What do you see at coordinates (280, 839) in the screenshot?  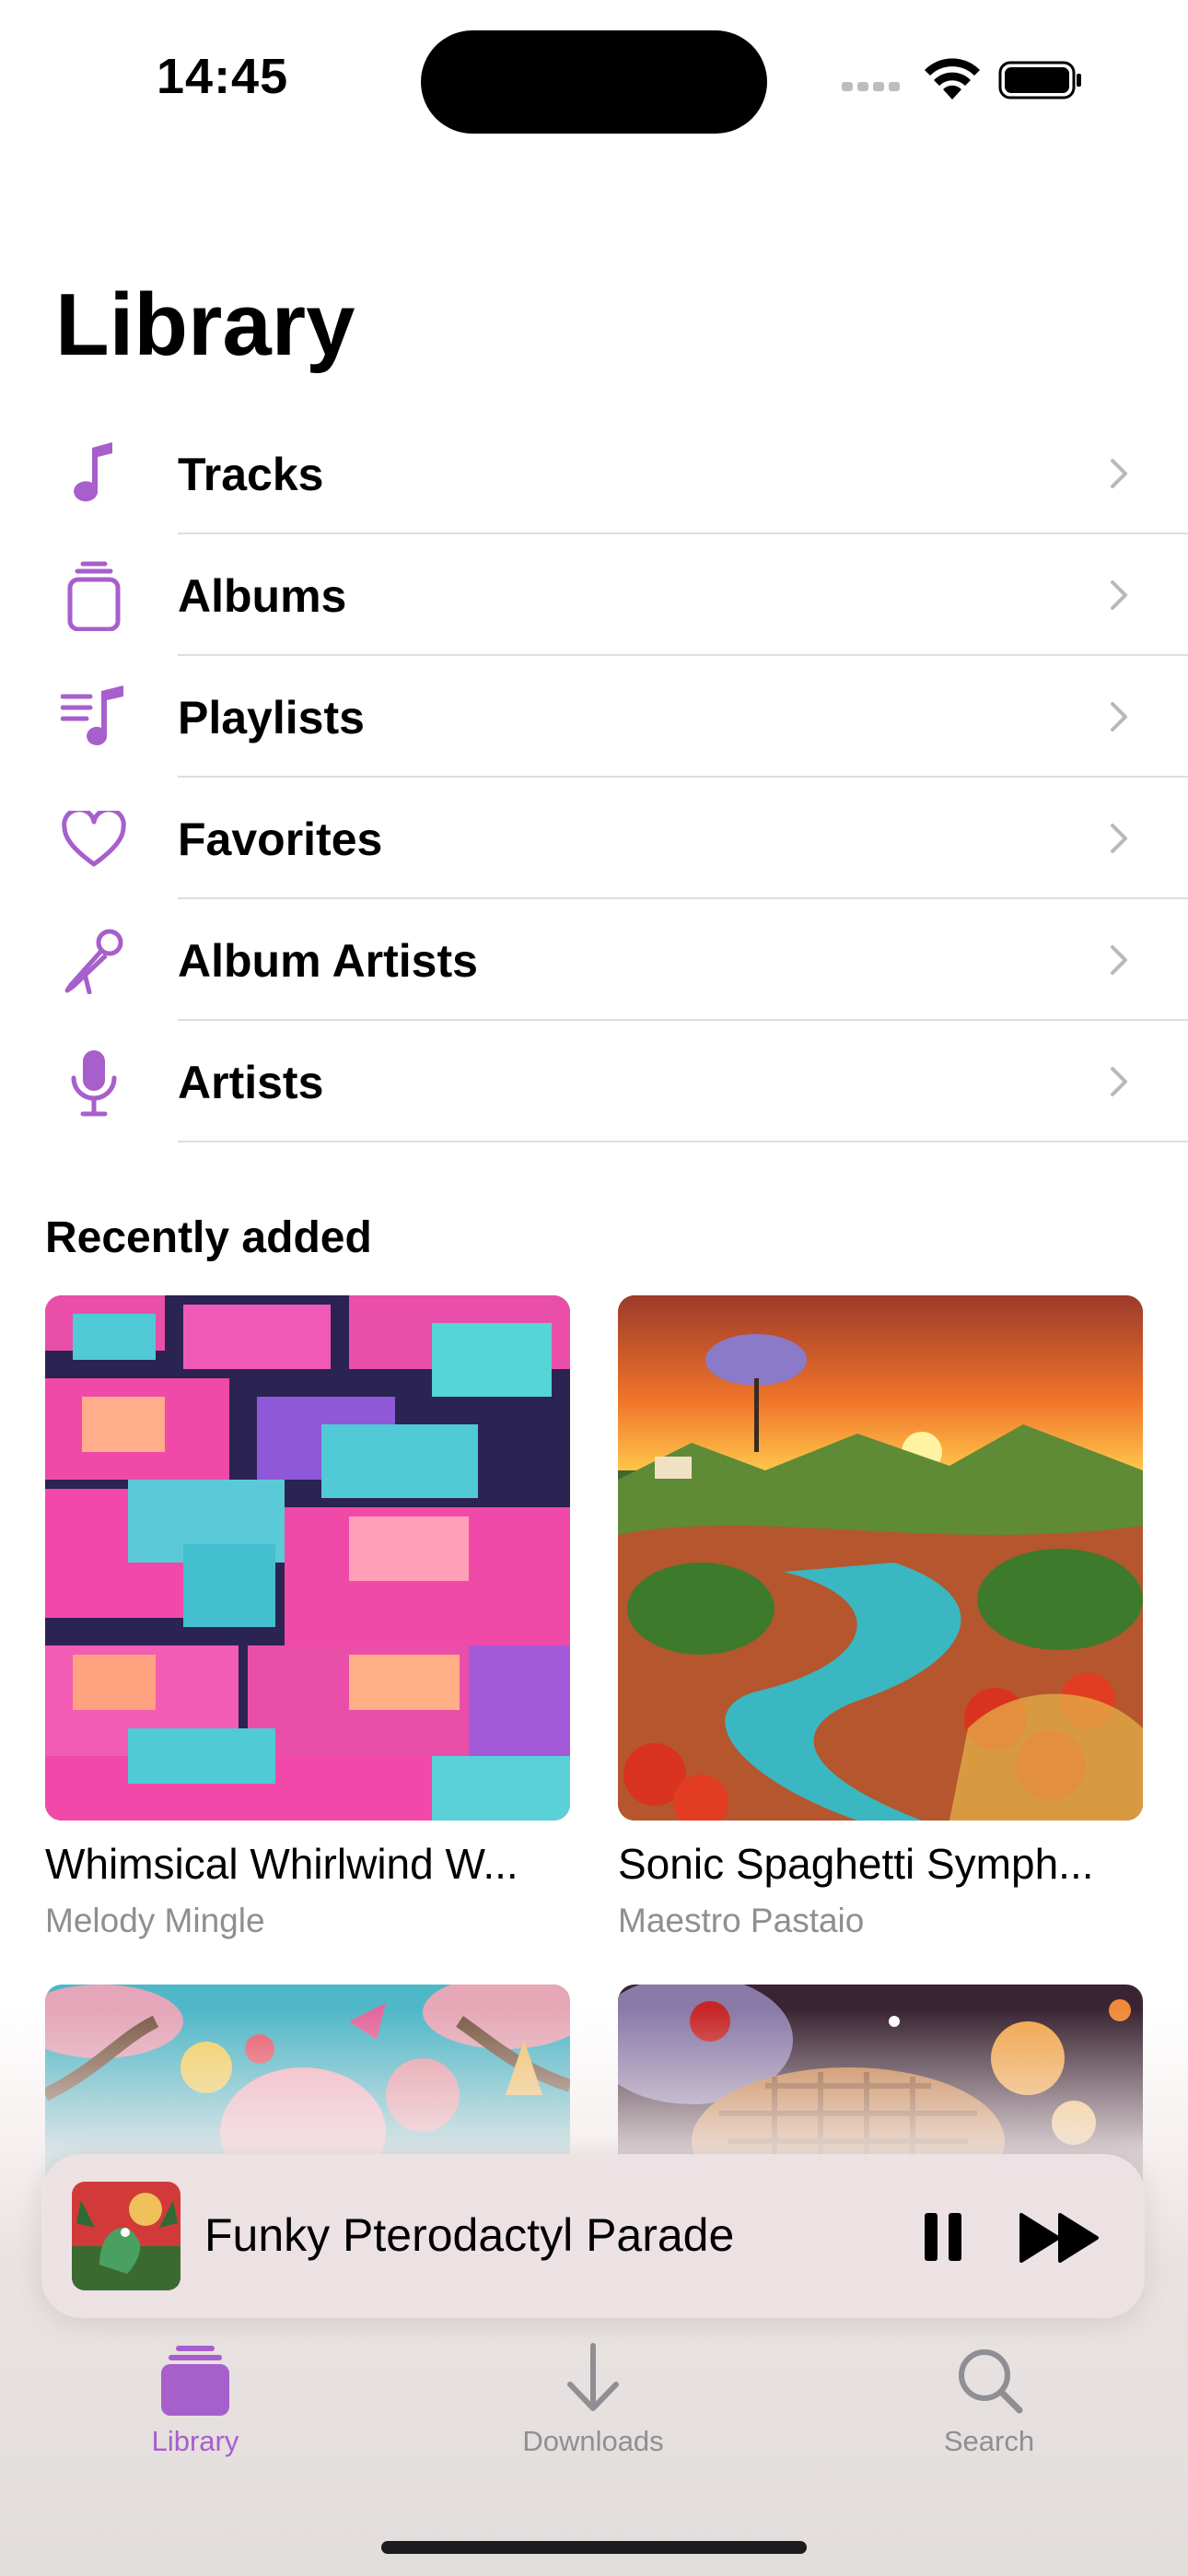 I see `menu-item-label: Favorites` at bounding box center [280, 839].